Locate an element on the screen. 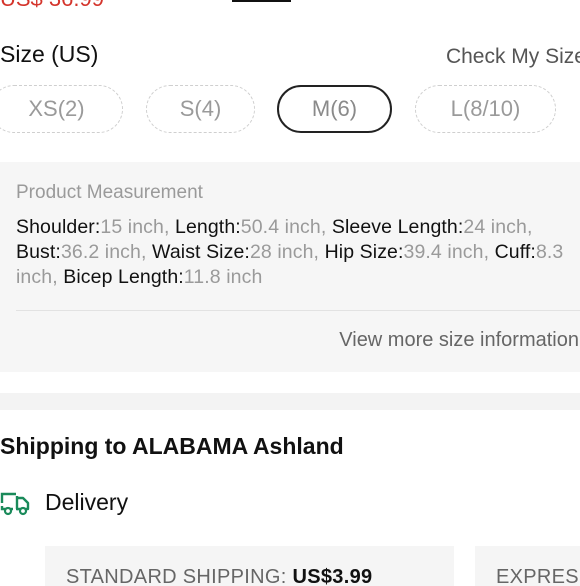 The height and width of the screenshot is (586, 580). shipping-option-name: STANDARD SHIPPING: is located at coordinates (176, 576).